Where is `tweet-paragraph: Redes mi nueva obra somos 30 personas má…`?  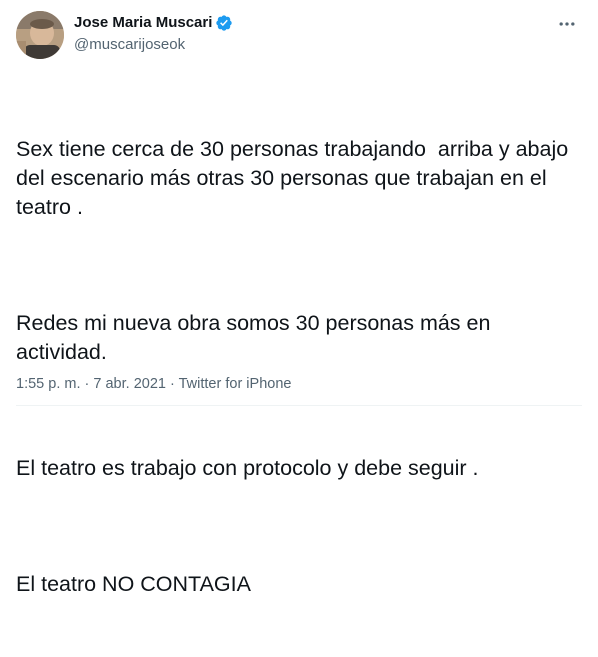
tweet-paragraph: Redes mi nueva obra somos 30 personas má… is located at coordinates (256, 337).